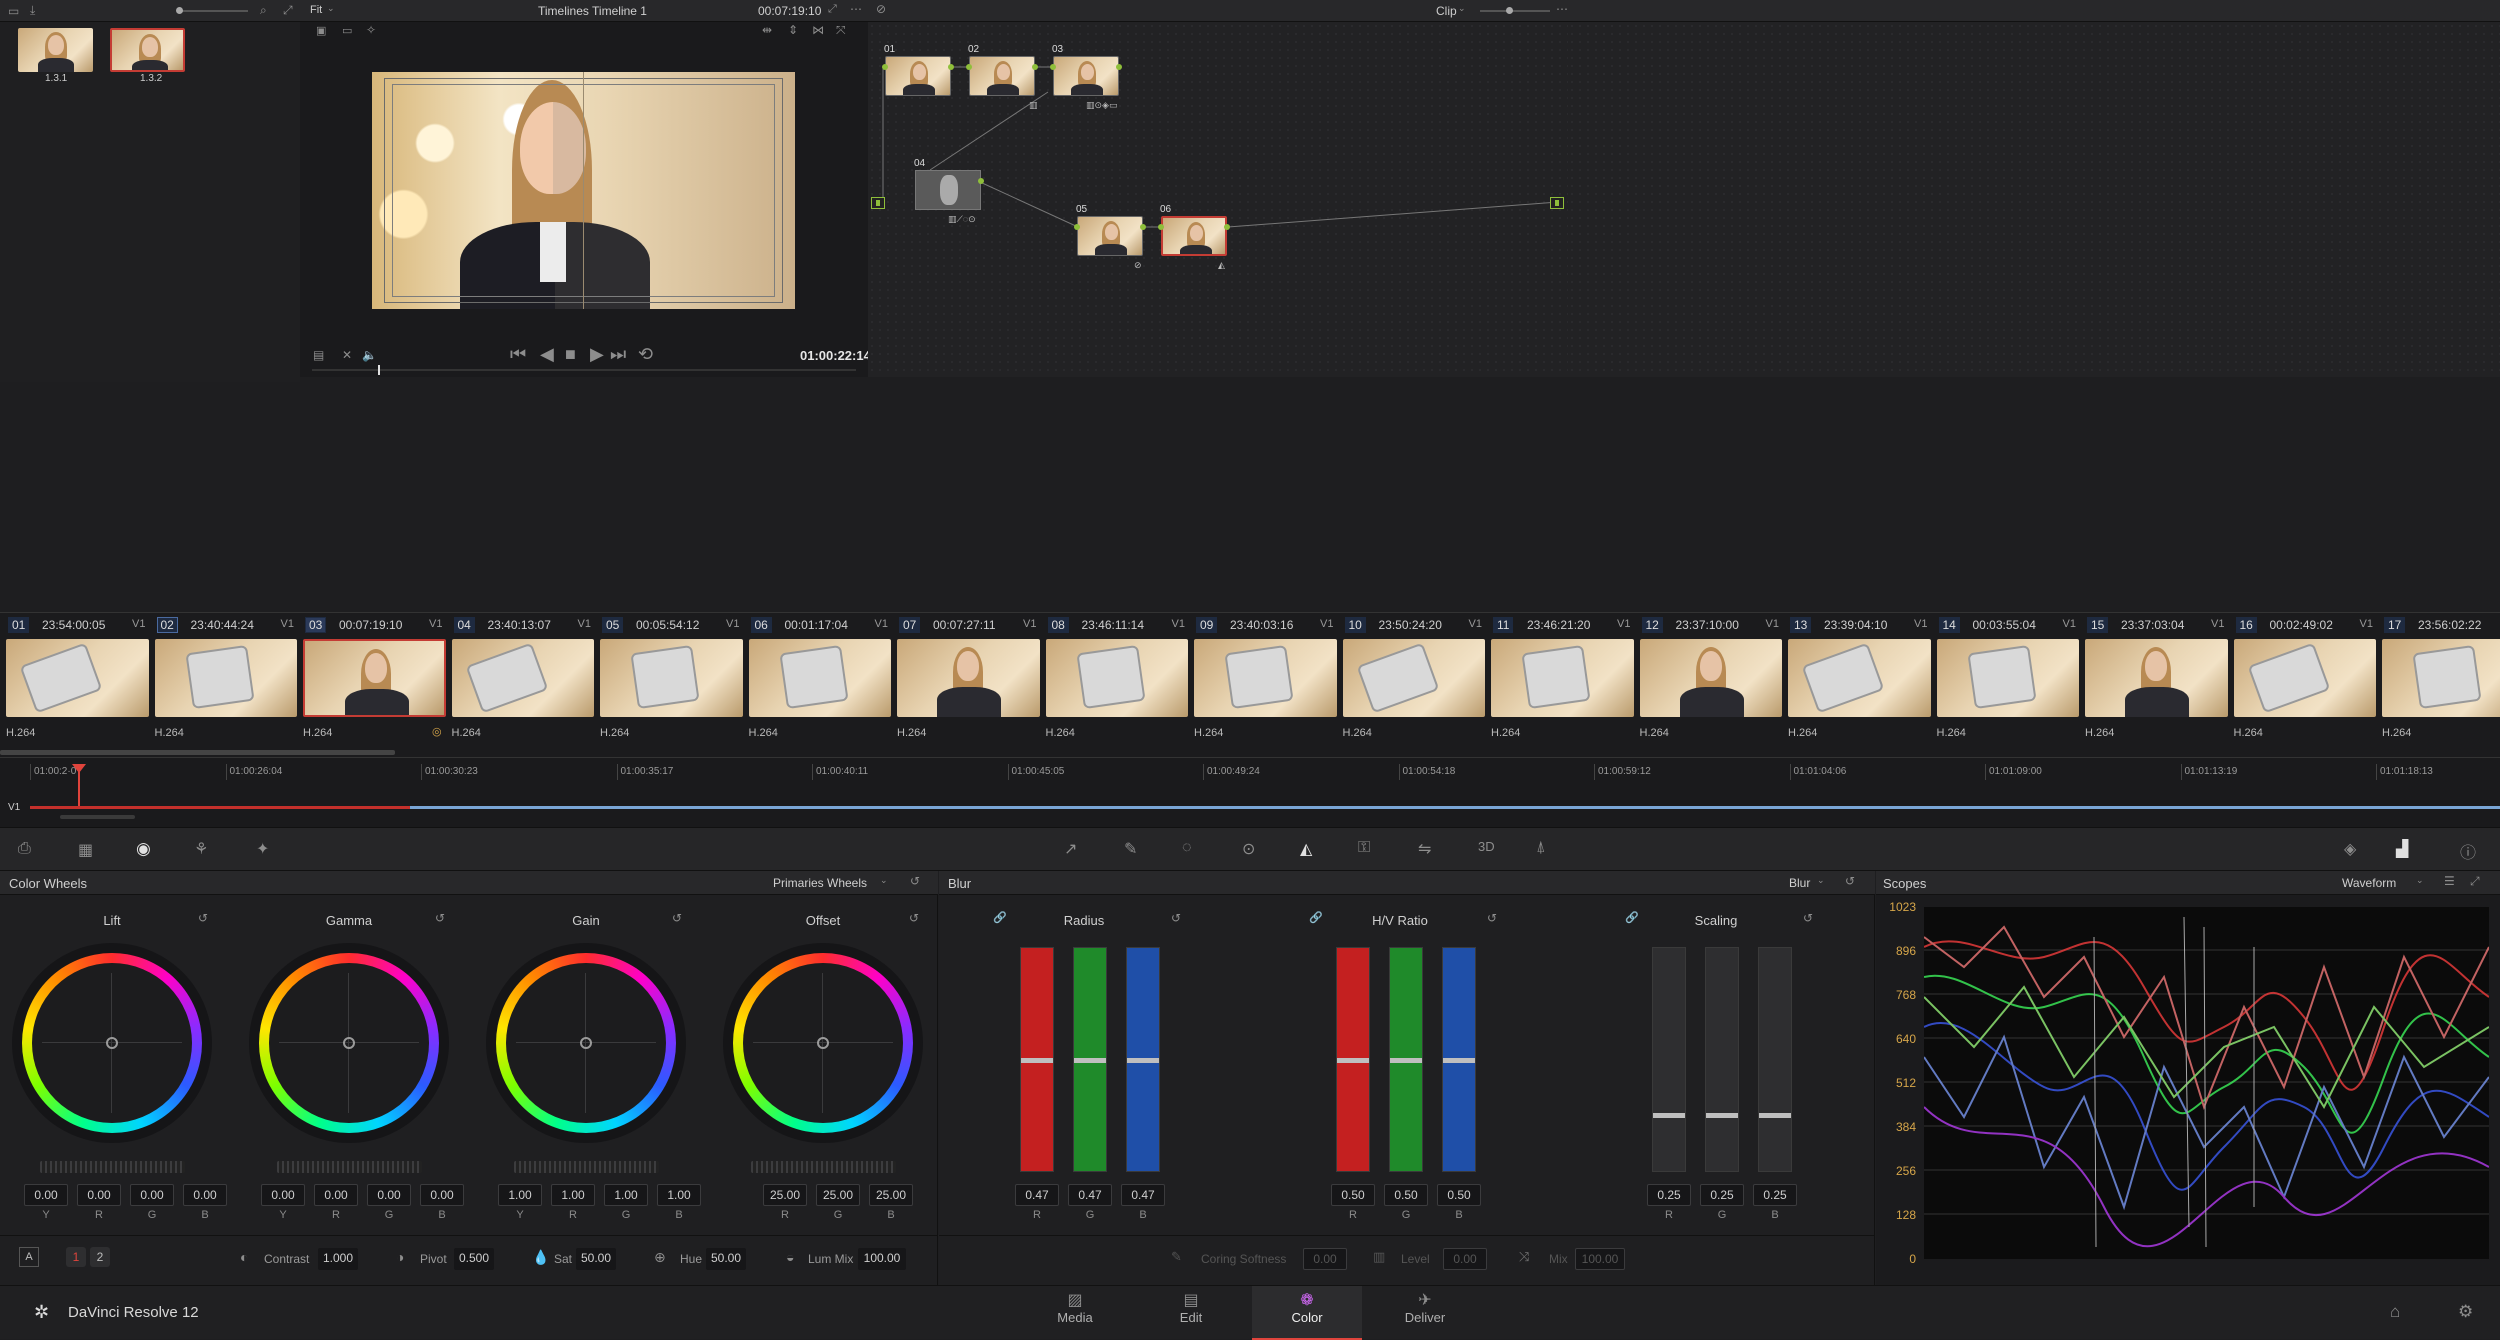  What do you see at coordinates (592, 11) in the screenshot?
I see `viewer-timeline-title: Timelines Timeline 1` at bounding box center [592, 11].